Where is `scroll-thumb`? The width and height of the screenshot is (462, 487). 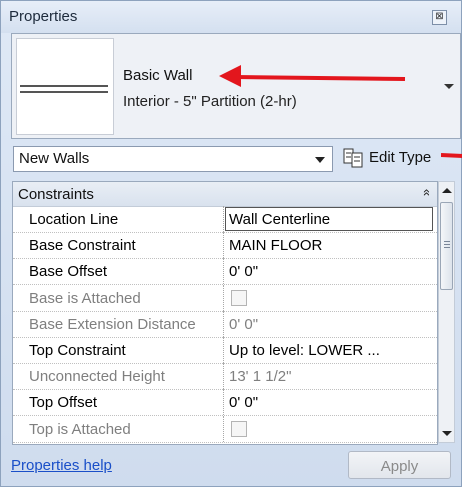 scroll-thumb is located at coordinates (446, 246).